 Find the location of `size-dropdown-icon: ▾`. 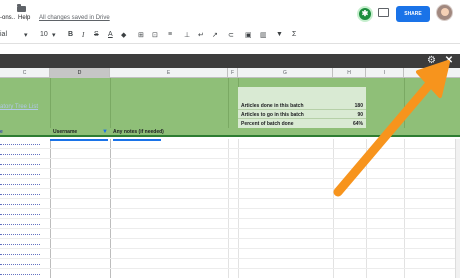

size-dropdown-icon: ▾ is located at coordinates (54, 35).